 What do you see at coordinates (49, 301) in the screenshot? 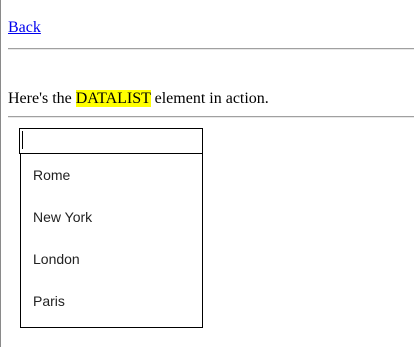
I see `datalist-option: Paris` at bounding box center [49, 301].